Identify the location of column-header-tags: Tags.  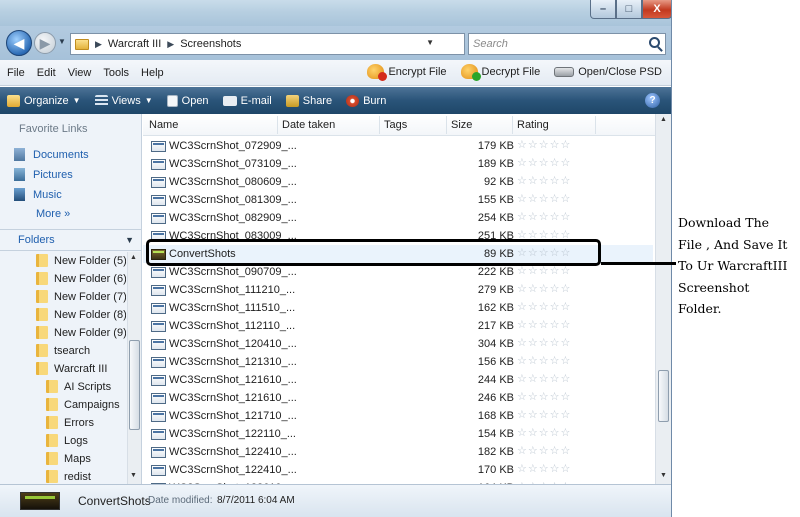
(395, 125).